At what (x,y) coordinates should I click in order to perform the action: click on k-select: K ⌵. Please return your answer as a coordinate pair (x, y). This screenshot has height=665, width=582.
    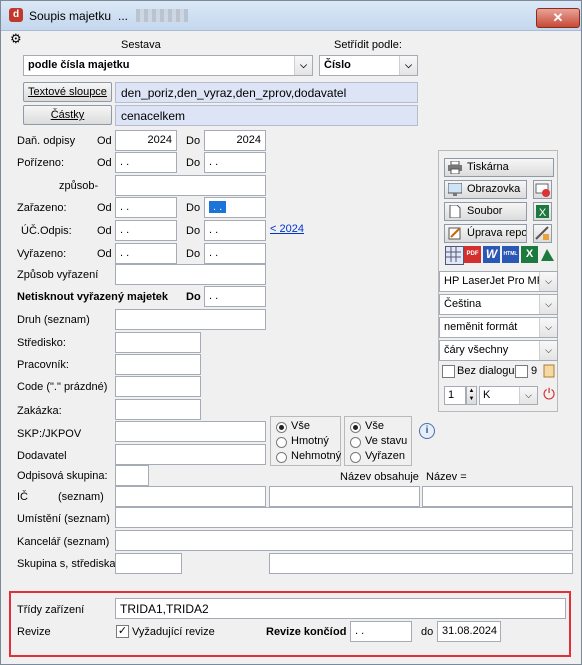
    Looking at the image, I should click on (508, 395).